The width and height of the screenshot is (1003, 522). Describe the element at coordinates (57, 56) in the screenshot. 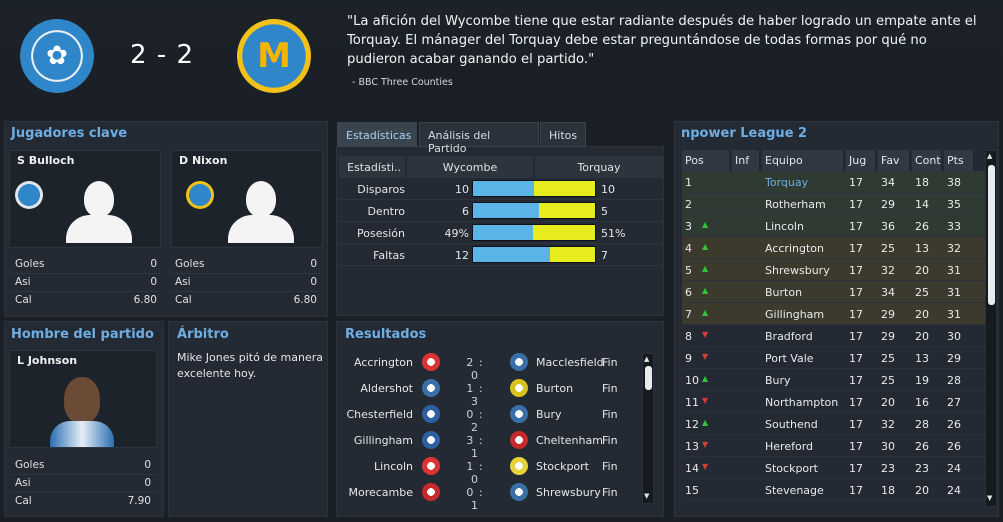

I see `wycombe-crest-icon: ✿` at that location.